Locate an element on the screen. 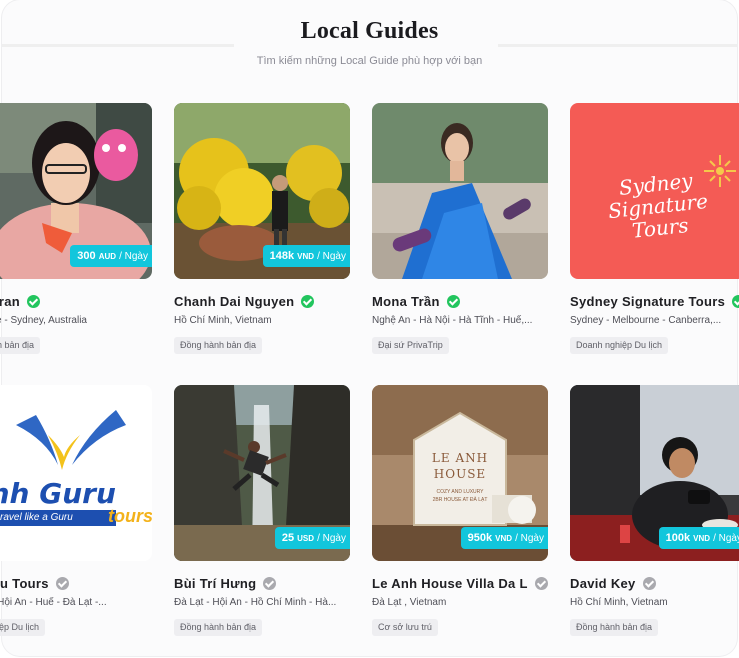  guide-name: Sydney Signature Tours is located at coordinates (654, 301).